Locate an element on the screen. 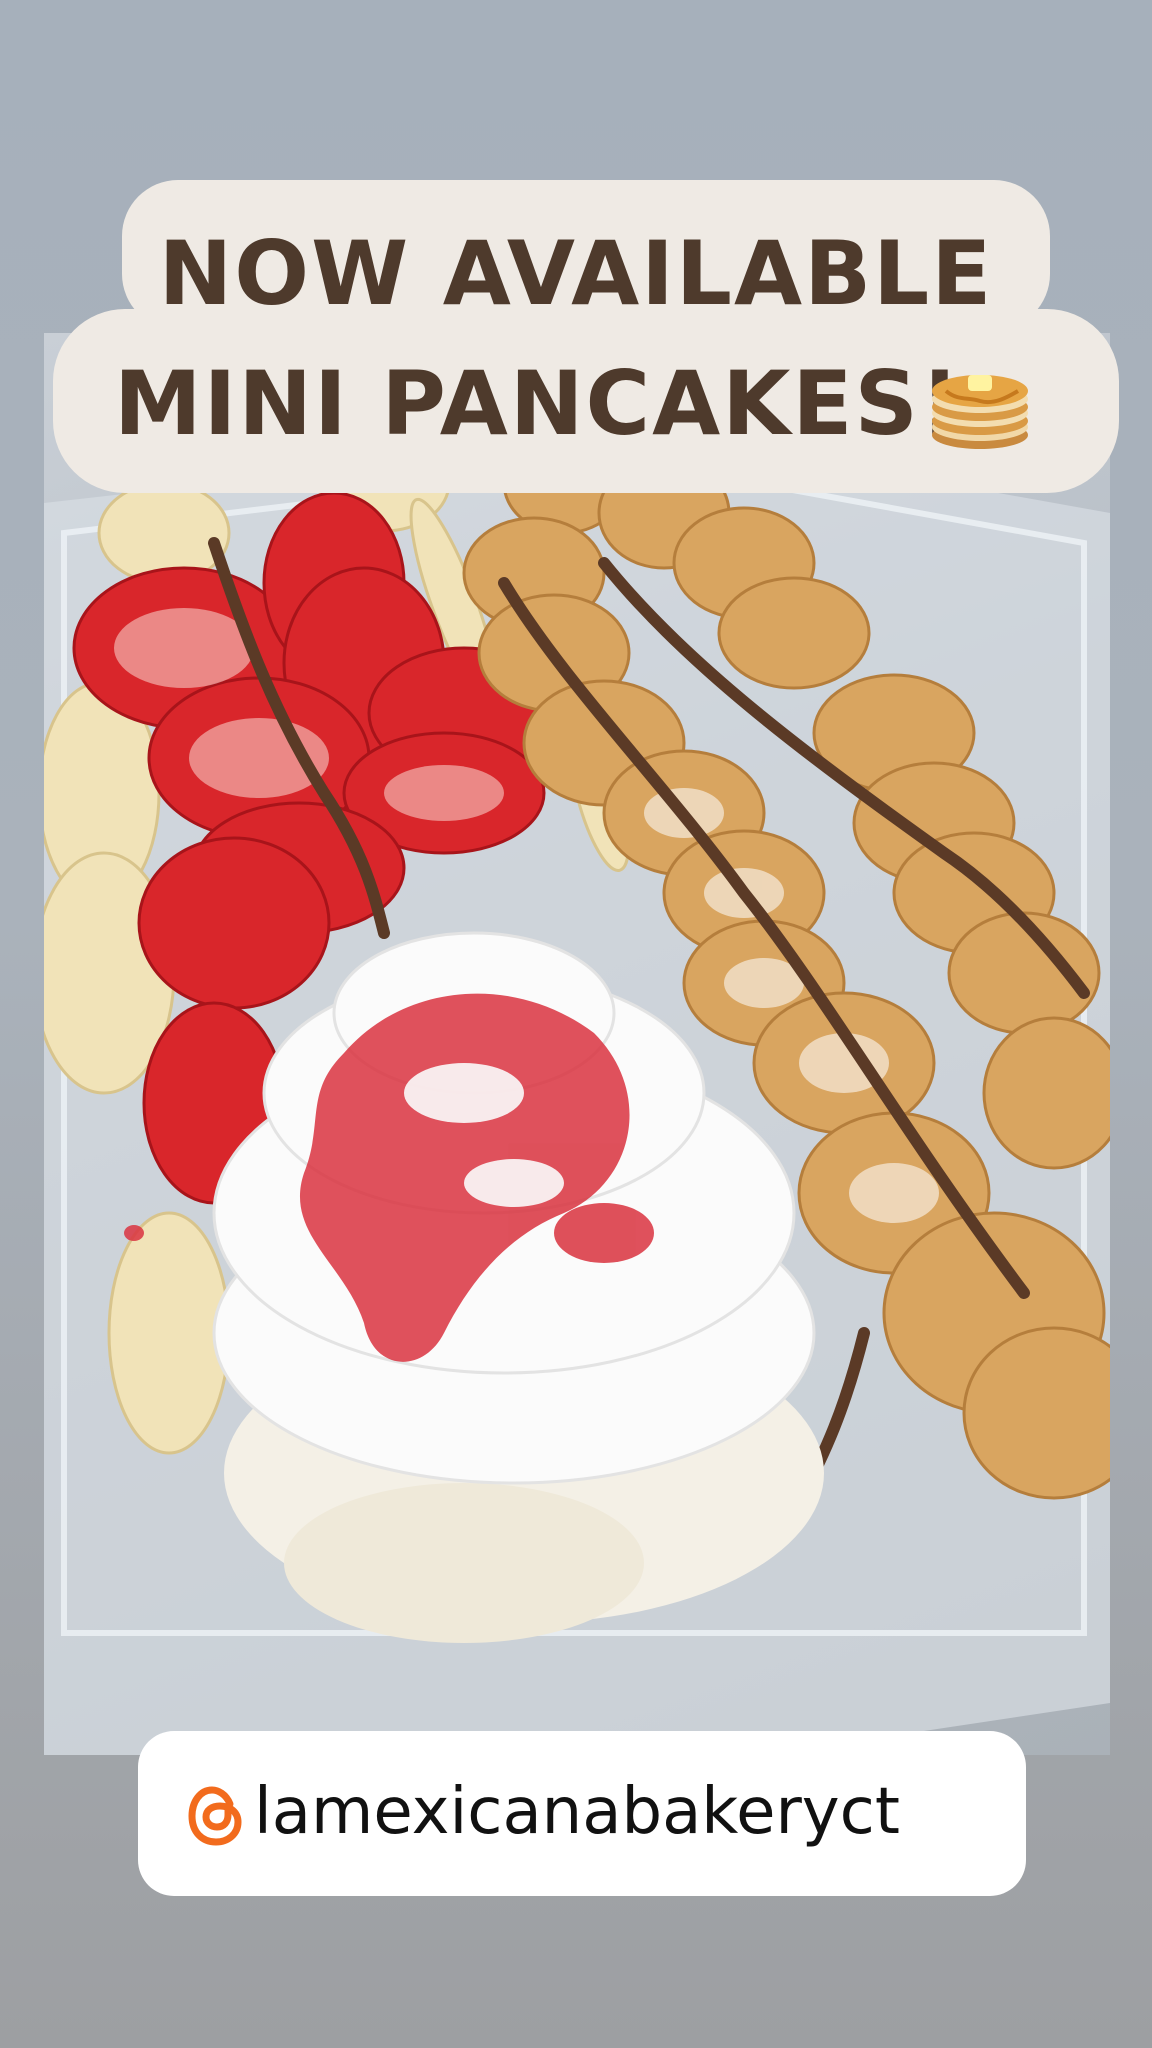 The width and height of the screenshot is (1152, 2048). title-line-1: NOW AVAILABLE is located at coordinates (576, 273).